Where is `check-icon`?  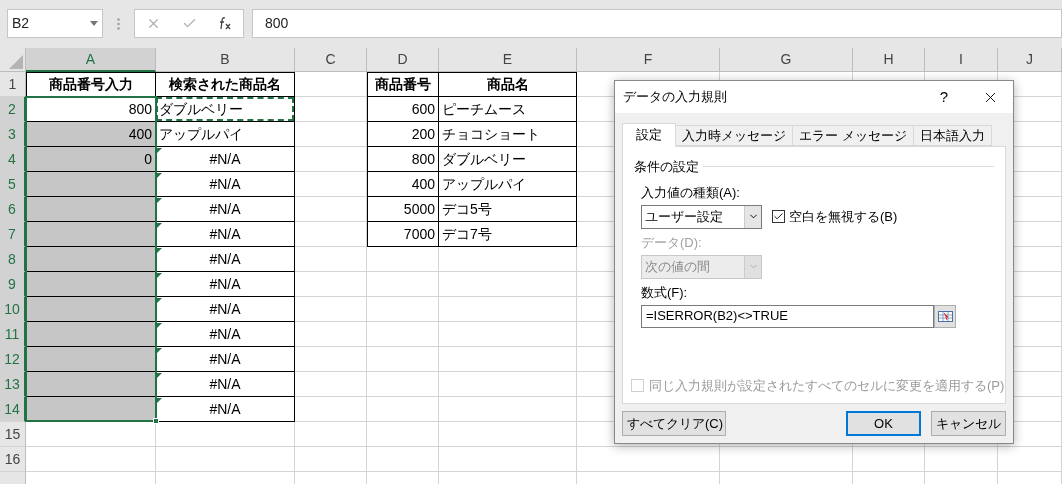 check-icon is located at coordinates (778, 216).